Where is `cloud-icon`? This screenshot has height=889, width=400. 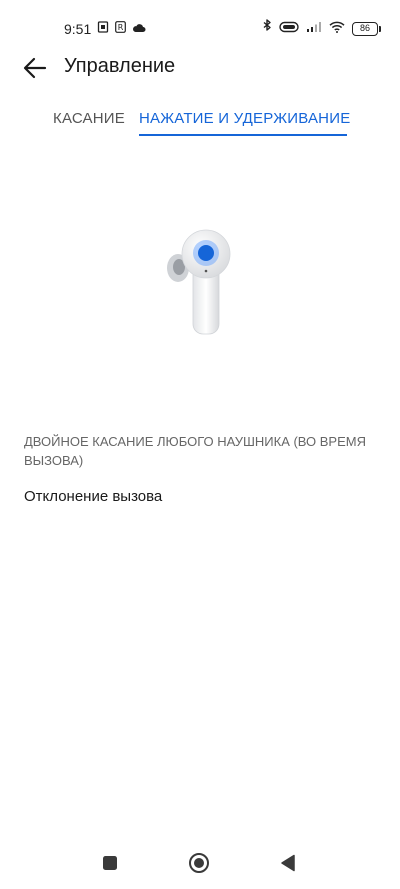
cloud-icon is located at coordinates (139, 29).